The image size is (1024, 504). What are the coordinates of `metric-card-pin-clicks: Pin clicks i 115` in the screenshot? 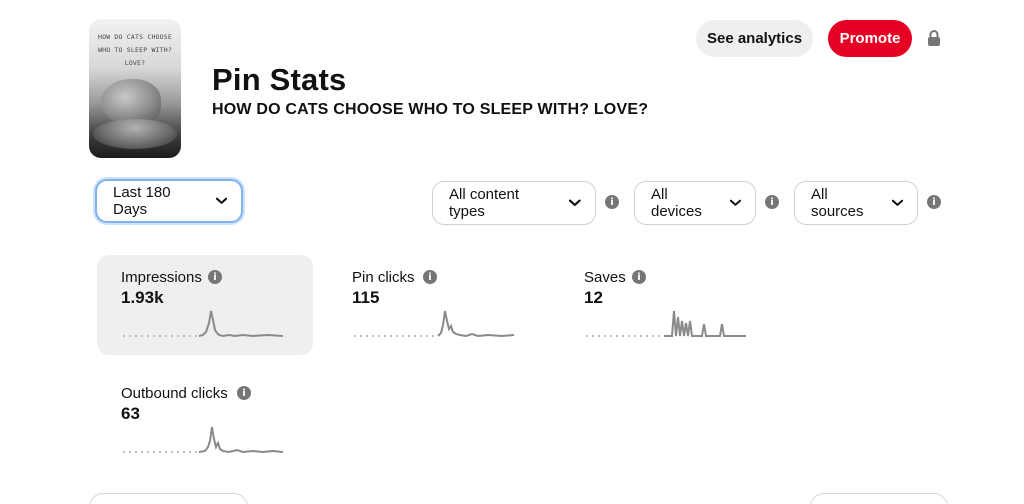 It's located at (436, 305).